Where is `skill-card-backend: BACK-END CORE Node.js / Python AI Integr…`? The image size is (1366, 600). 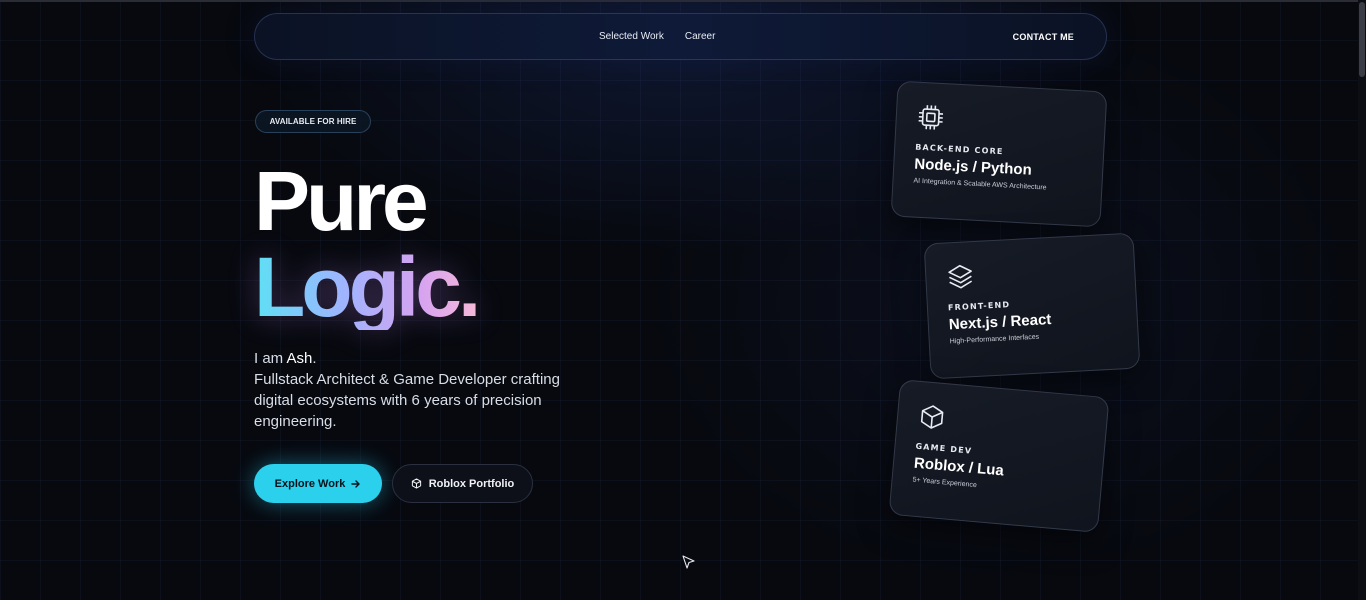
skill-card-backend: BACK-END CORE Node.js / Python AI Integr… is located at coordinates (999, 154).